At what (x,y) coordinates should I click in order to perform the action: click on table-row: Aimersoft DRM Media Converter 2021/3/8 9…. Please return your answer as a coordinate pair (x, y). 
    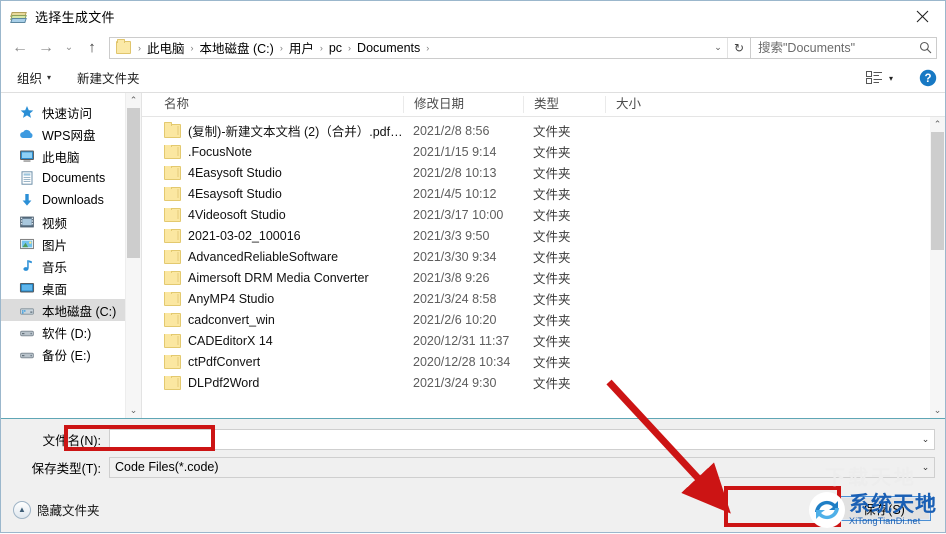
    Looking at the image, I should click on (543, 277).